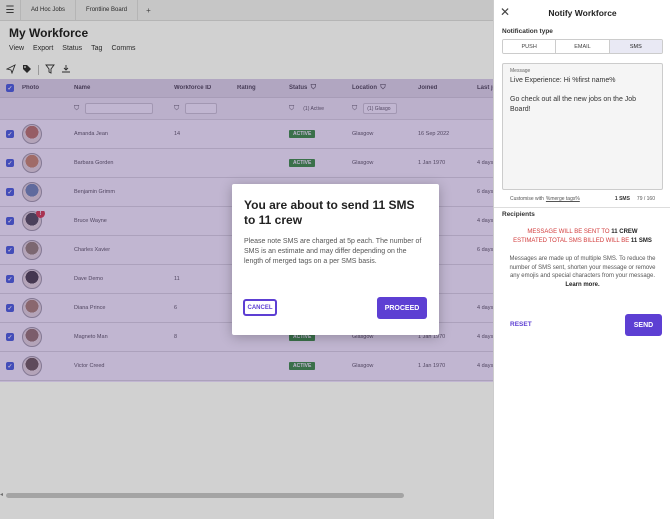 The width and height of the screenshot is (670, 519). What do you see at coordinates (571, 241) in the screenshot?
I see `warn-billed-label: ESTIMATED TOTAL SMS BILLED WILL BE` at bounding box center [571, 241].